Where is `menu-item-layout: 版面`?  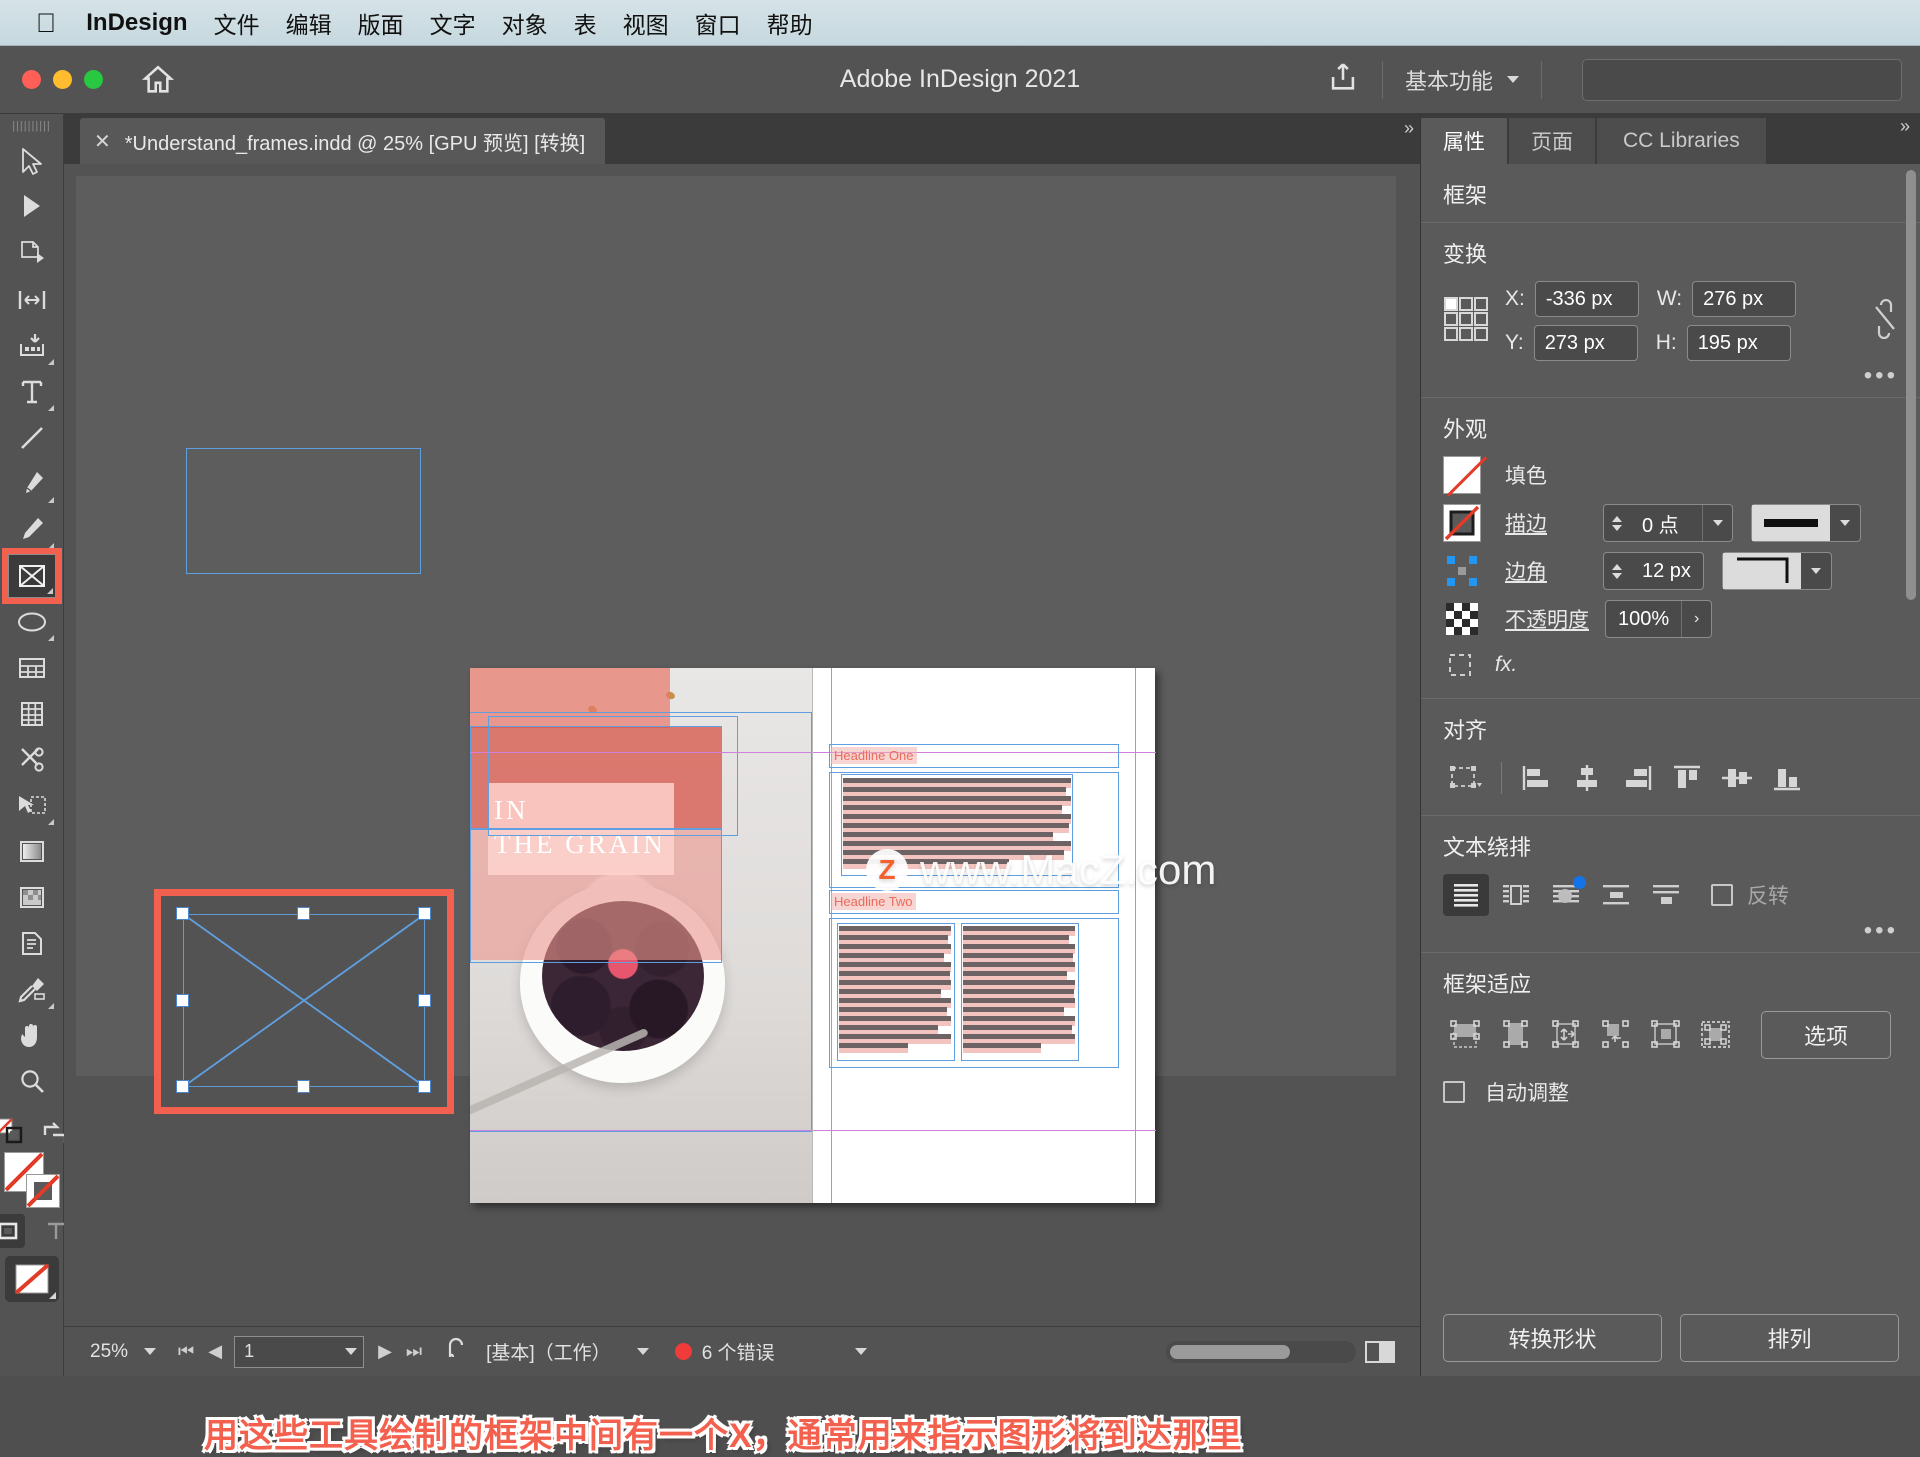
menu-item-layout: 版面 is located at coordinates (381, 23).